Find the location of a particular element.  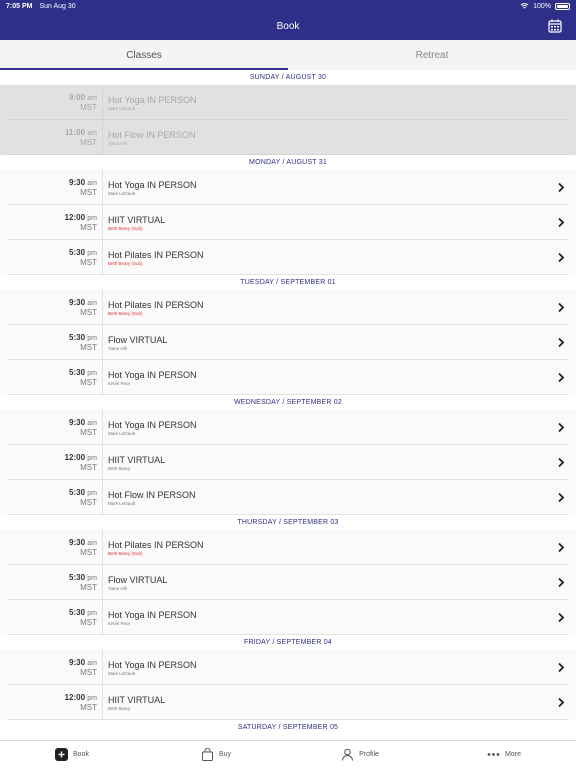

class-row: 9:00 am MST Hot Yoga IN PERSON Mark LeGault is located at coordinates (288, 102).